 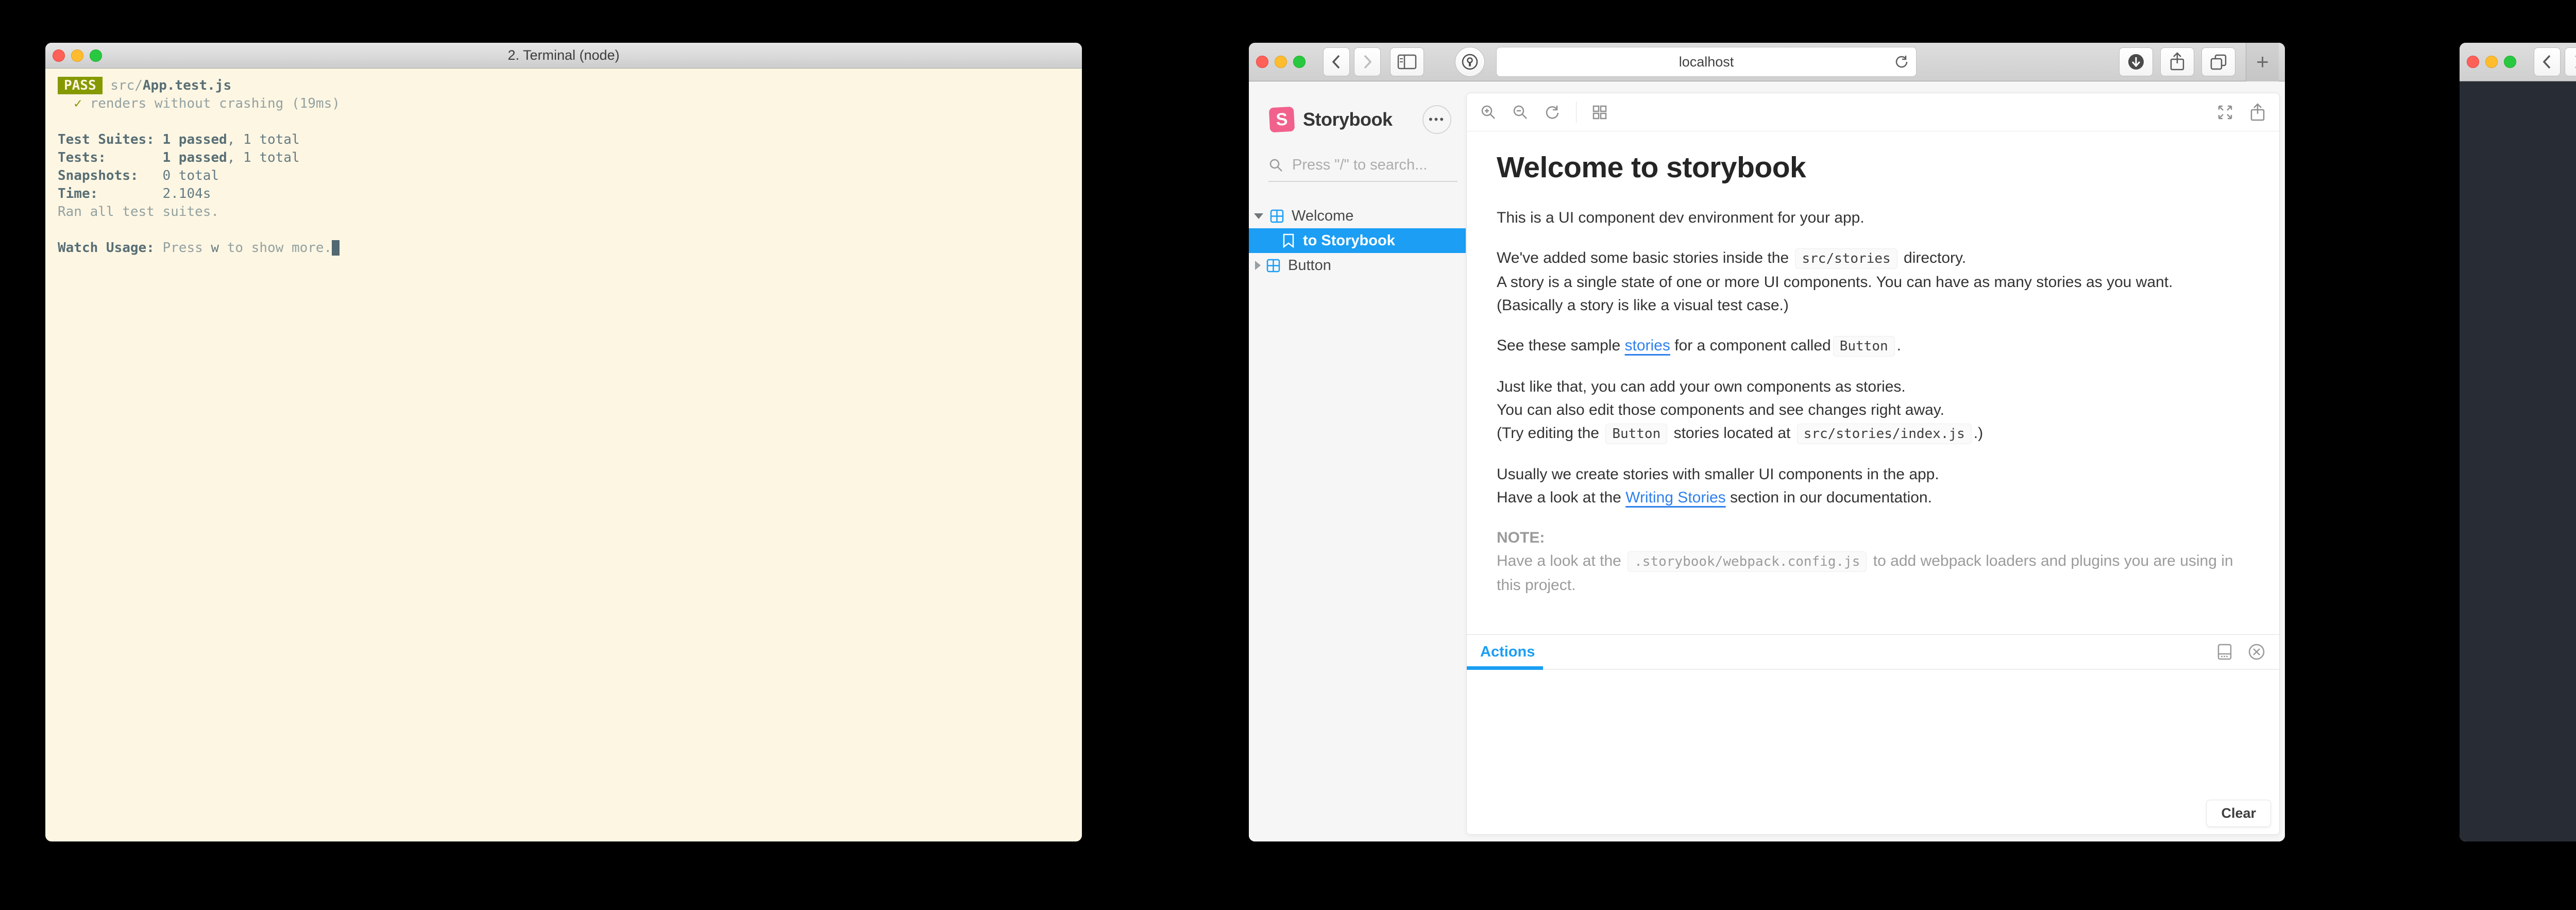 I want to click on close-panel-button, so click(x=2256, y=652).